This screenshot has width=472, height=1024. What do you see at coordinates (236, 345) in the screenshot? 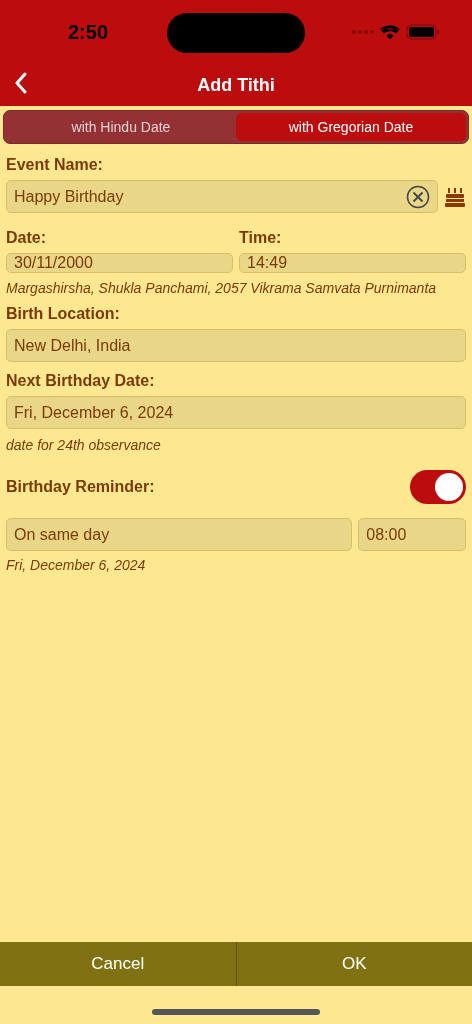
I see `location-field: New Delhi, India` at bounding box center [236, 345].